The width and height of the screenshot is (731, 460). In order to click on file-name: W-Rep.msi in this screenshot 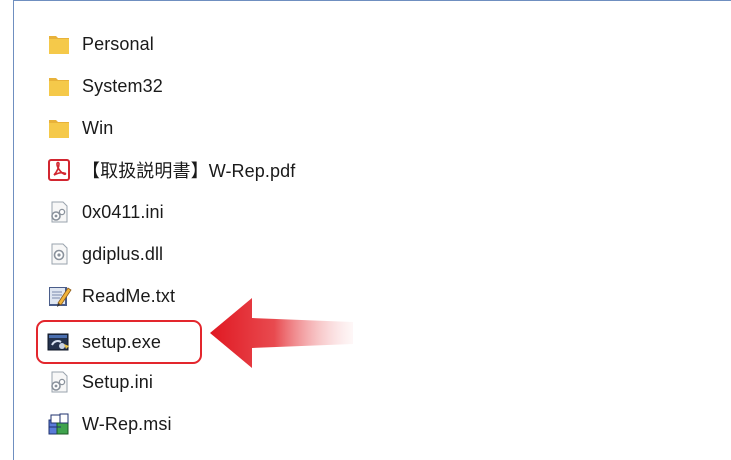, I will do `click(127, 423)`.